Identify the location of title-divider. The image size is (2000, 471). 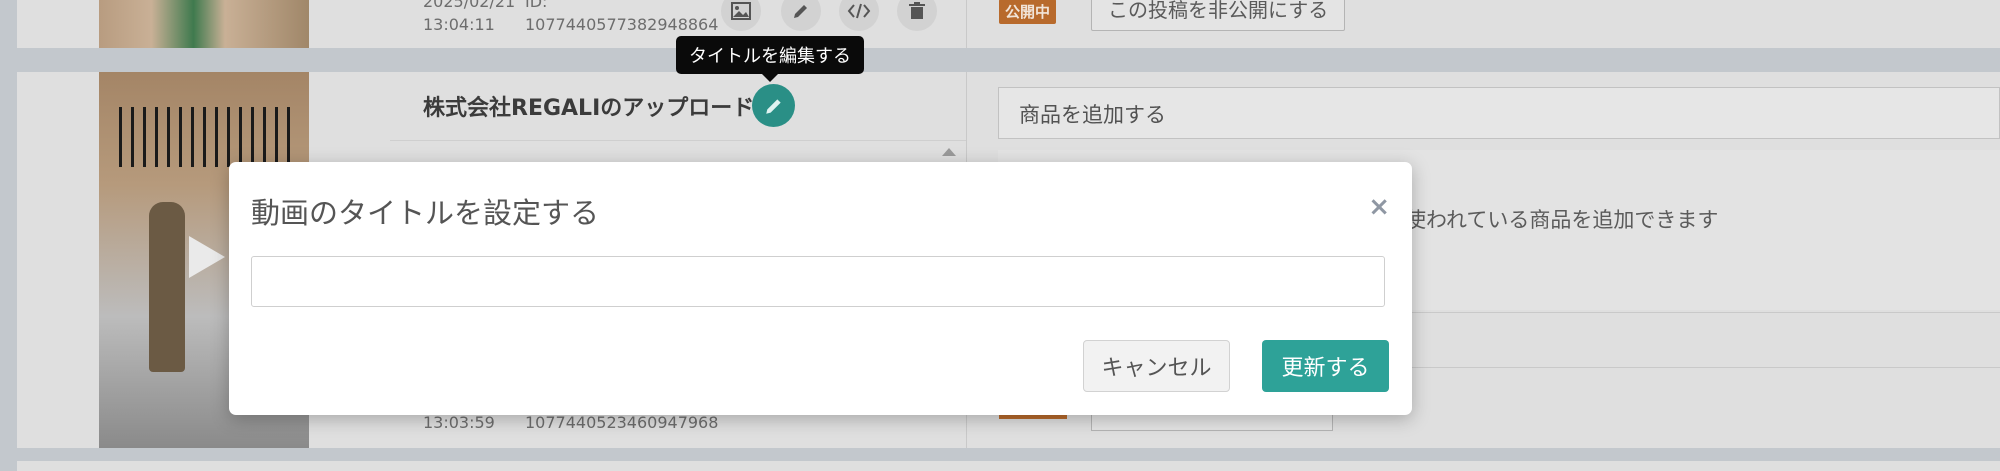
(678, 140).